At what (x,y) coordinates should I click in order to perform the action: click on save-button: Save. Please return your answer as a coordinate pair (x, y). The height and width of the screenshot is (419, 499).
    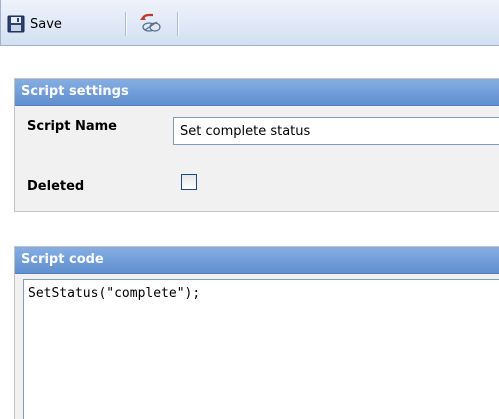
    Looking at the image, I should click on (34, 24).